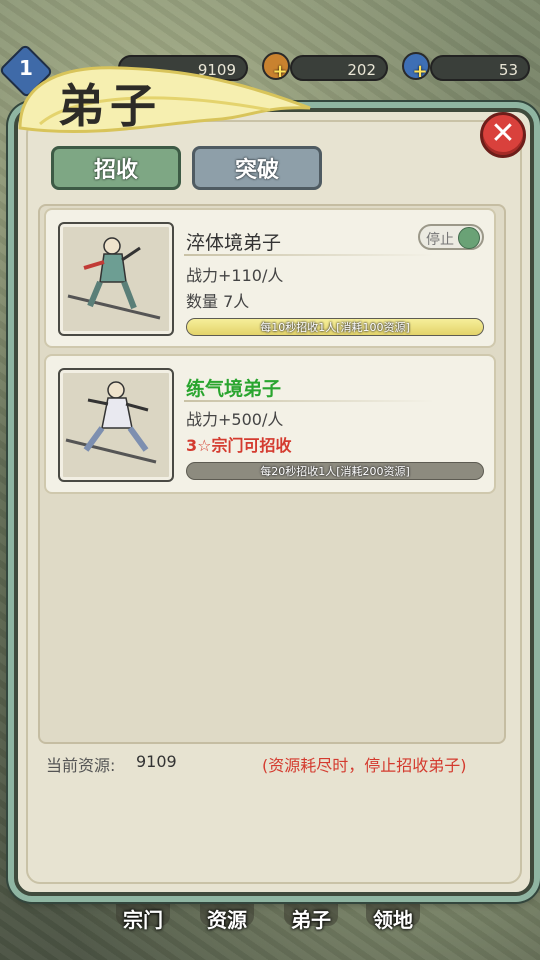 The image size is (540, 960). Describe the element at coordinates (361, 70) in the screenshot. I see `gold-value: 202` at that location.